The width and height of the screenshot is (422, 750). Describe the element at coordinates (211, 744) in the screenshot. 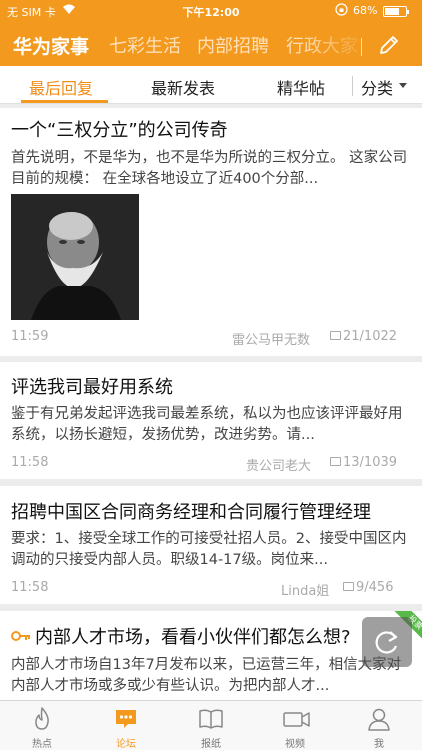

I see `tab-newspaper-label: 报纸` at that location.